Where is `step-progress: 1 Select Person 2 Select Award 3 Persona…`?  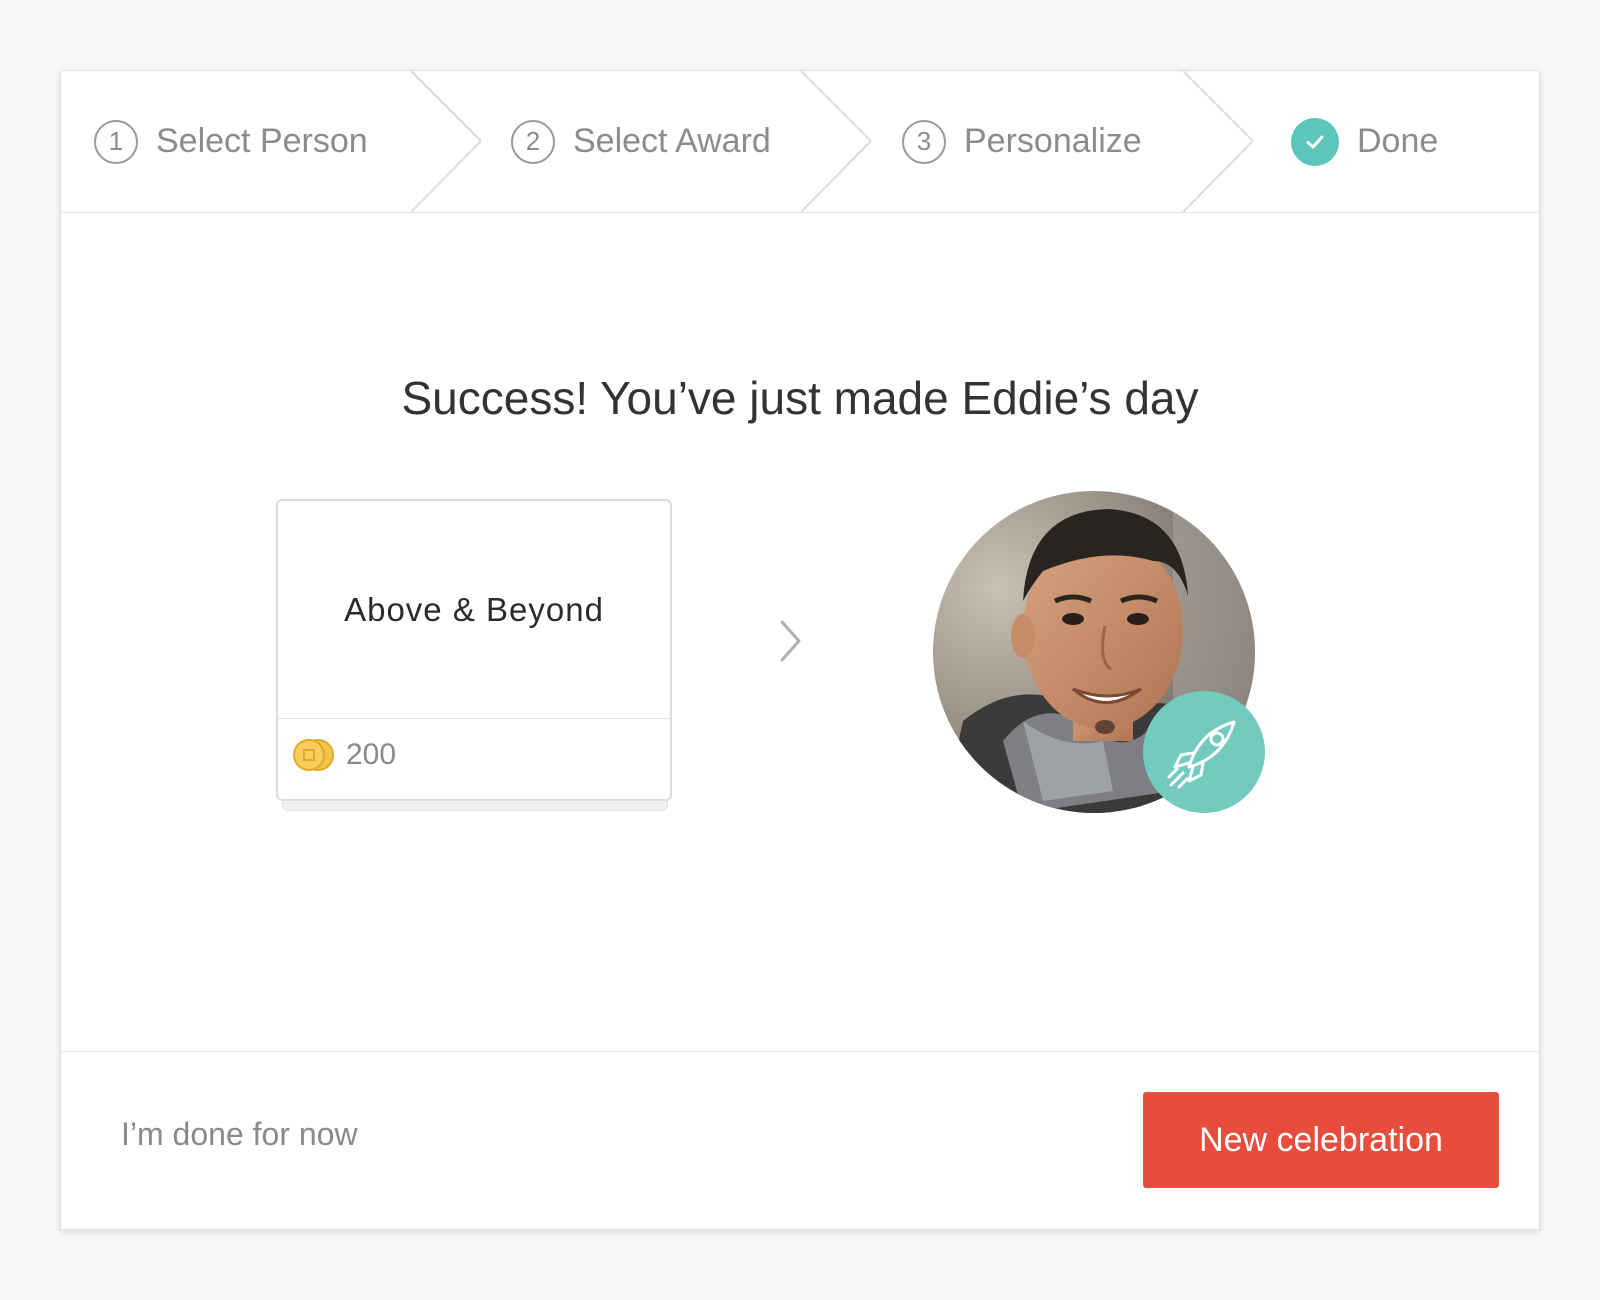 step-progress: 1 Select Person 2 Select Award 3 Persona… is located at coordinates (800, 142).